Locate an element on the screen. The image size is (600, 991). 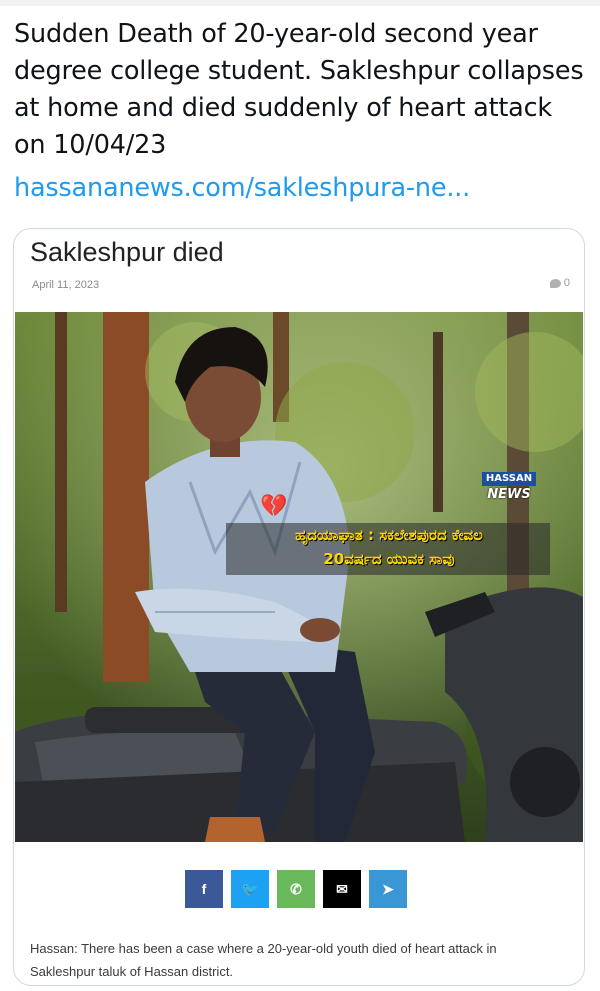
facebook-share-button: f is located at coordinates (204, 889).